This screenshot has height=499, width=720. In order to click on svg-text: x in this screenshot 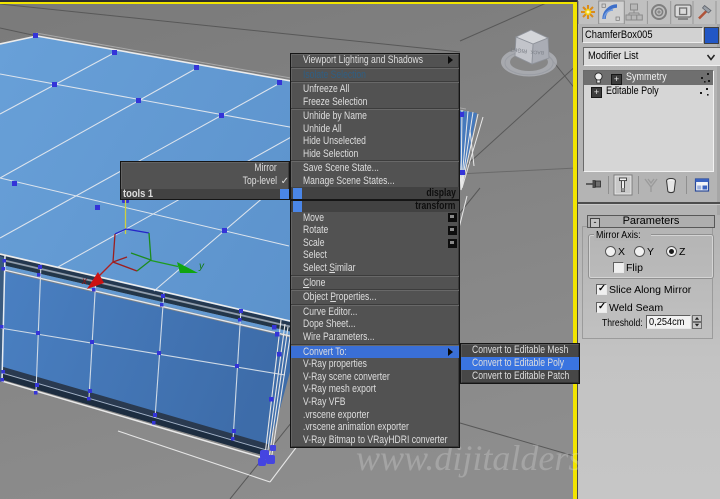, I will do `click(84, 281)`.